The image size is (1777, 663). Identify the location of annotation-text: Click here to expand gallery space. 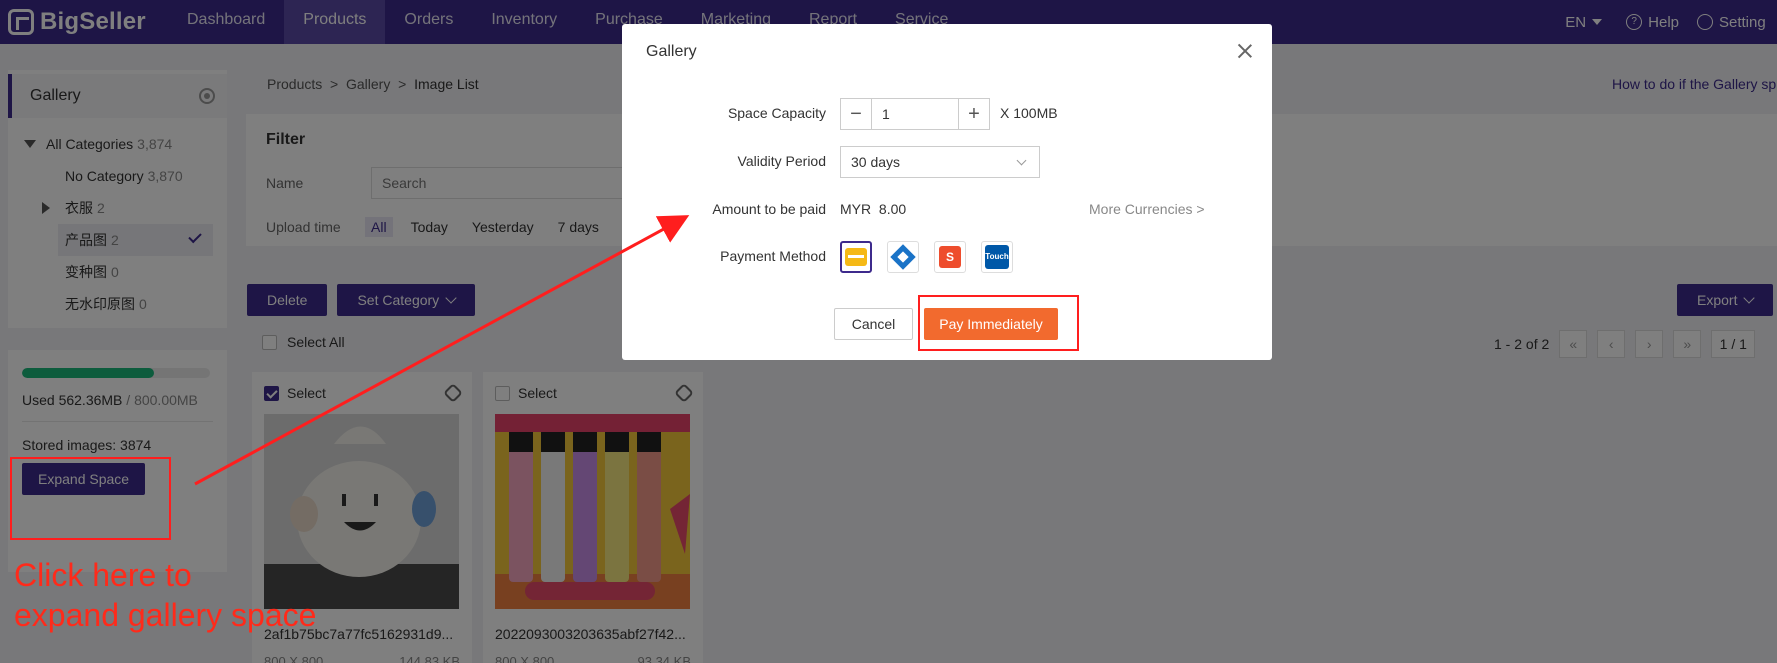
(165, 595).